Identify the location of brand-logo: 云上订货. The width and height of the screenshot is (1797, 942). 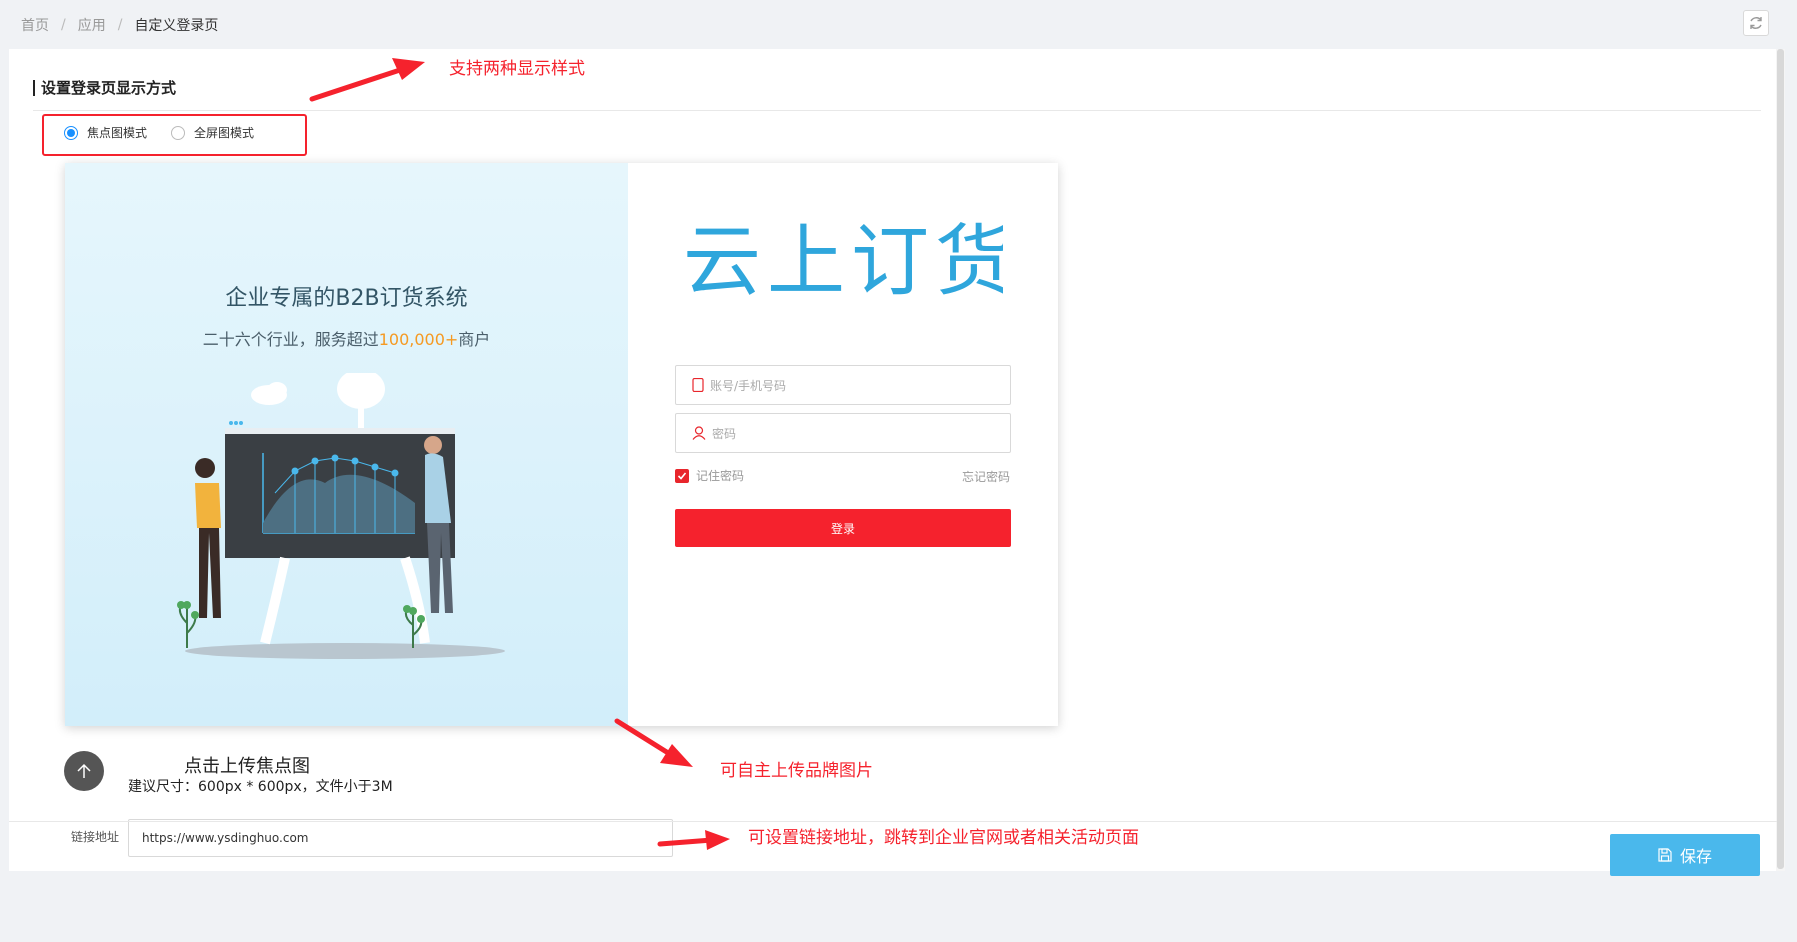
(843, 261).